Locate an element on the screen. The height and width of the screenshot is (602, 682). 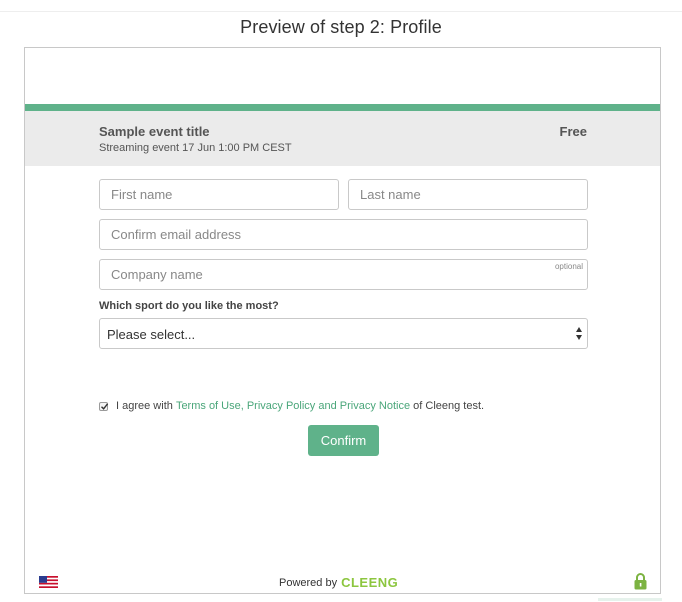
last-name-input is located at coordinates (468, 194).